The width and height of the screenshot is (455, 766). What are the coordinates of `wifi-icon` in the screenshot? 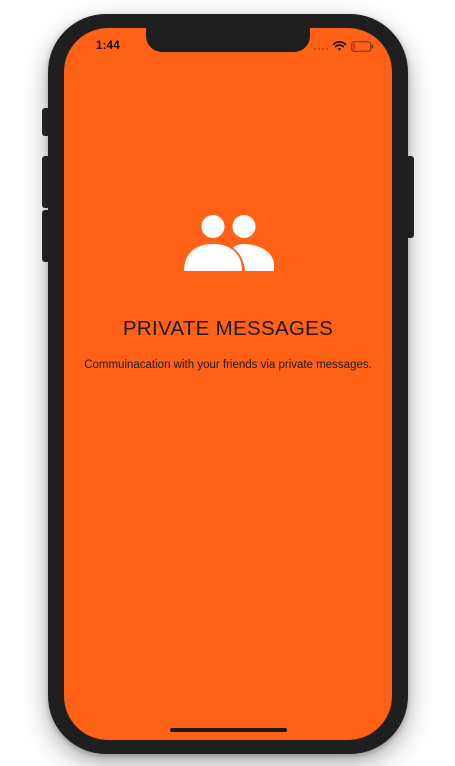 It's located at (339, 46).